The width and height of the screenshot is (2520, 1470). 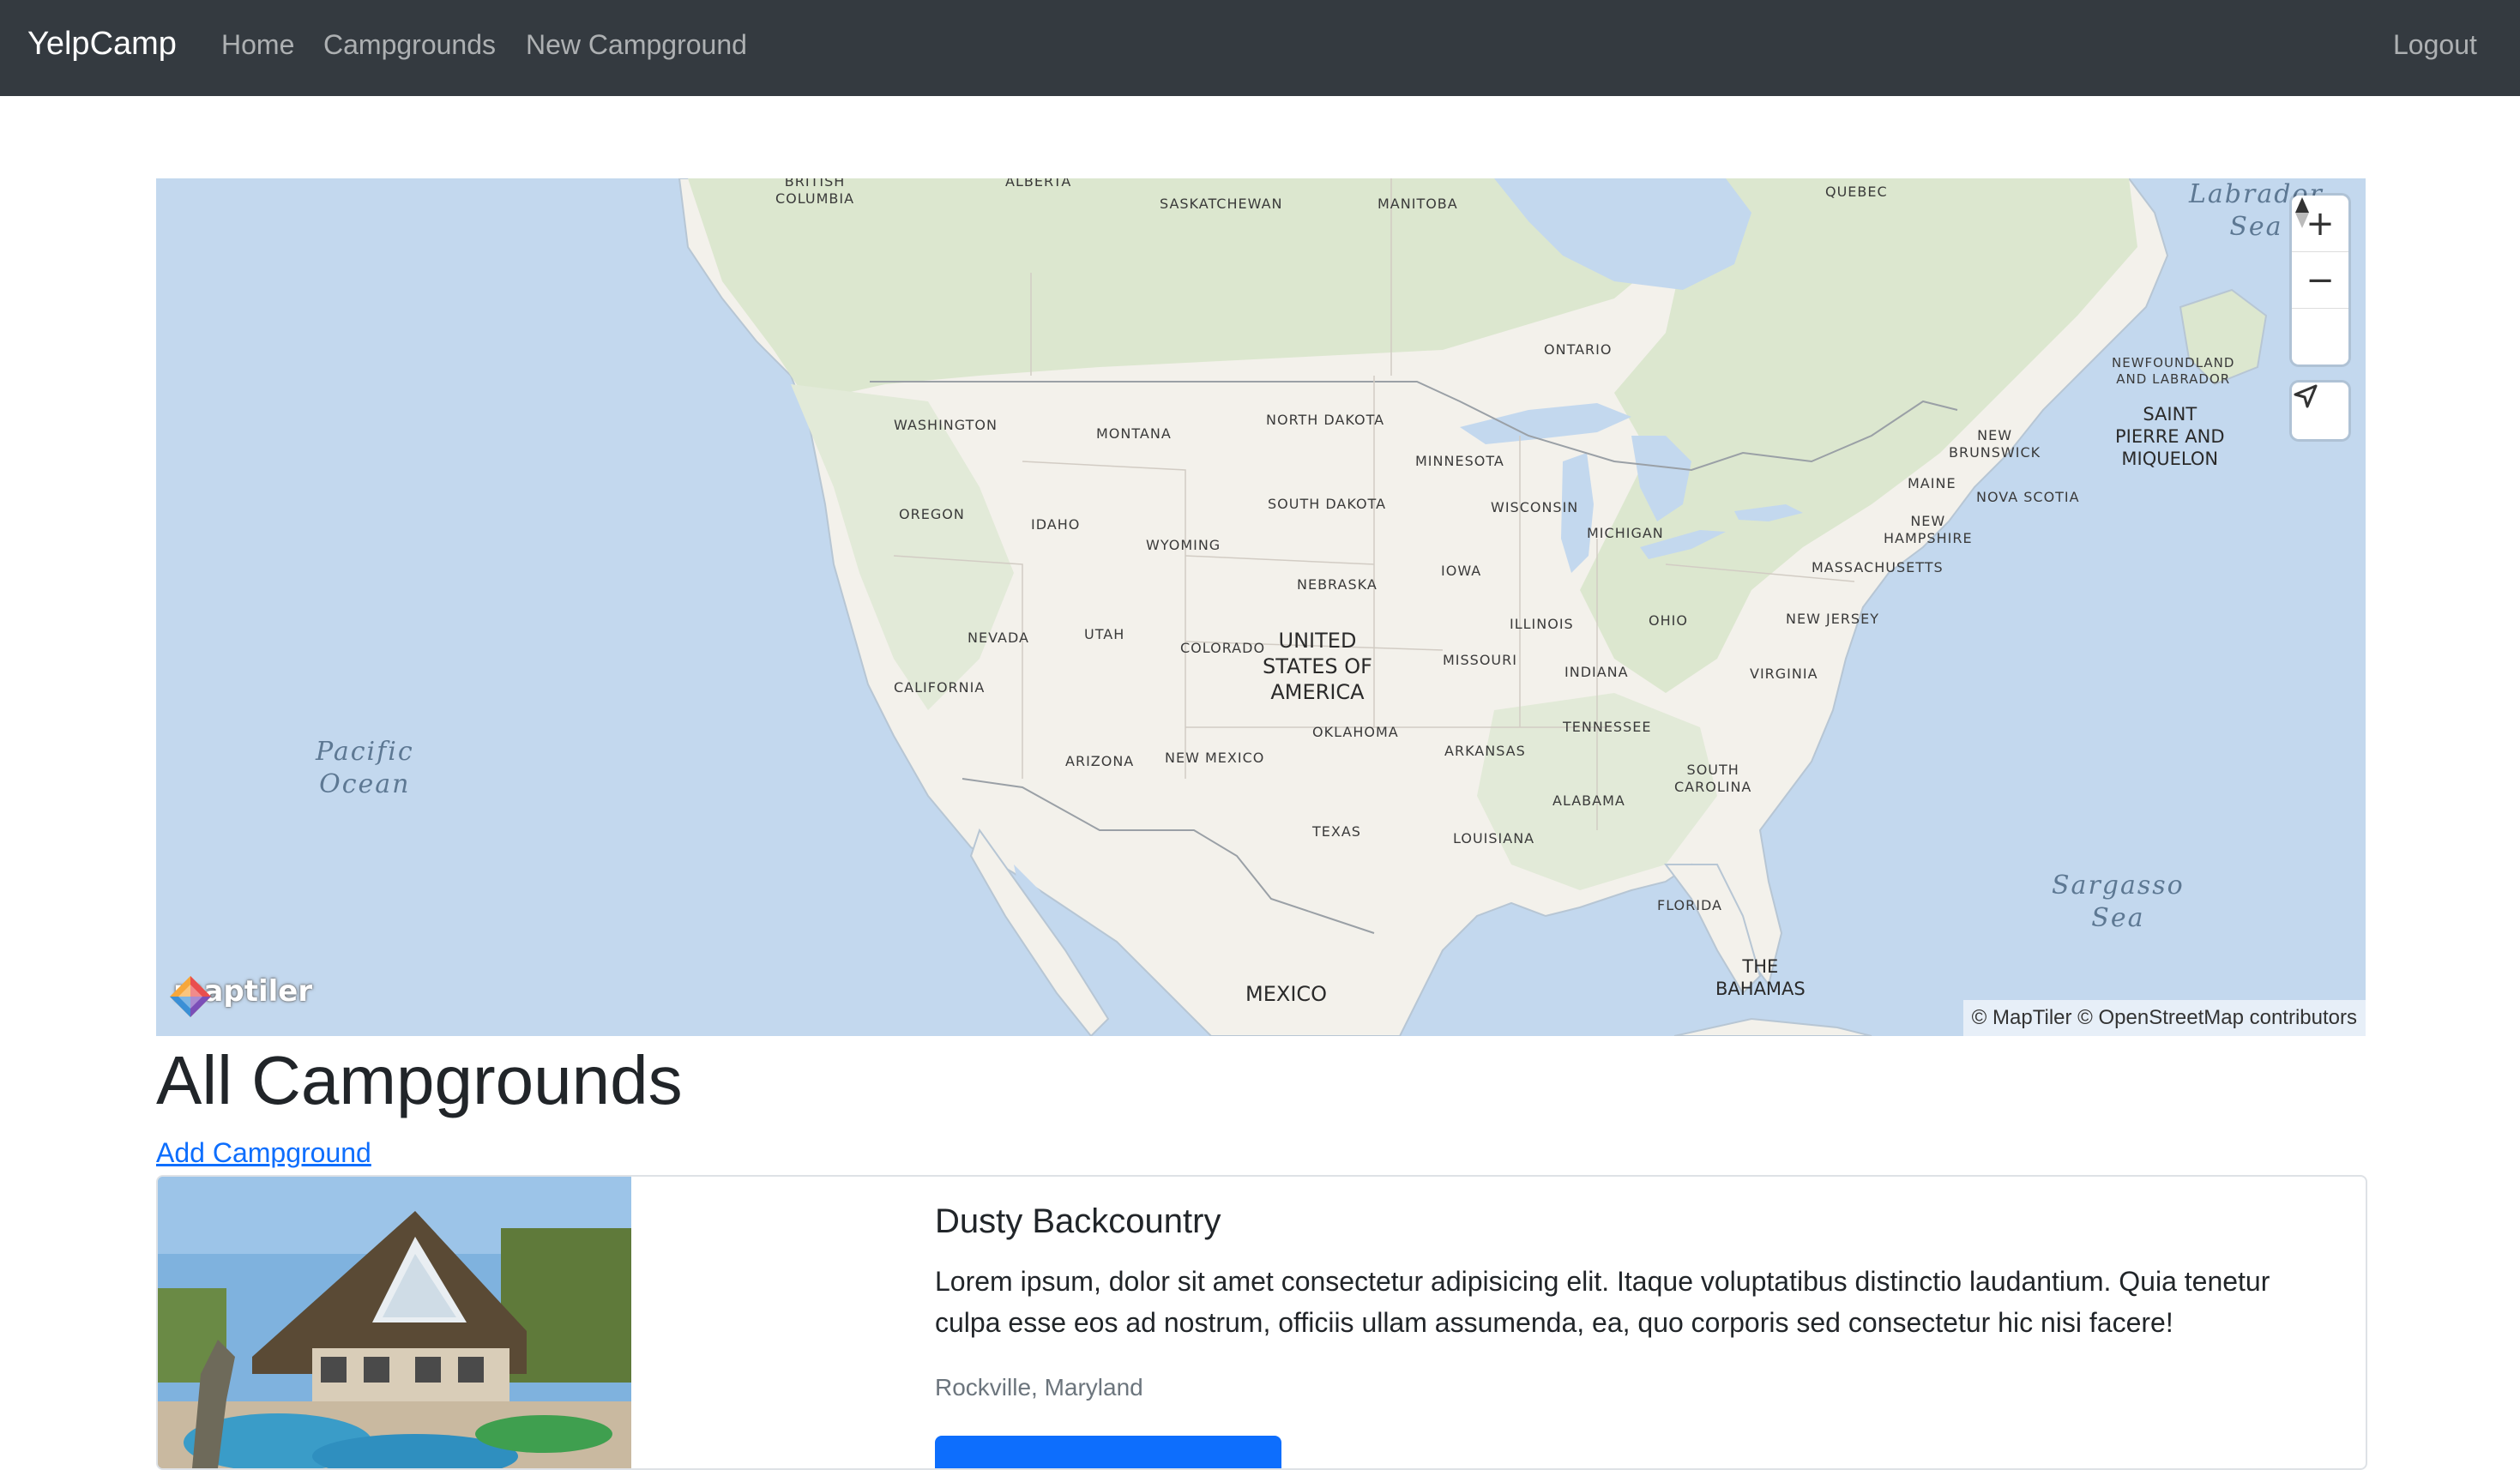 I want to click on label-region: BRITISH COLUMBIA, so click(x=815, y=192).